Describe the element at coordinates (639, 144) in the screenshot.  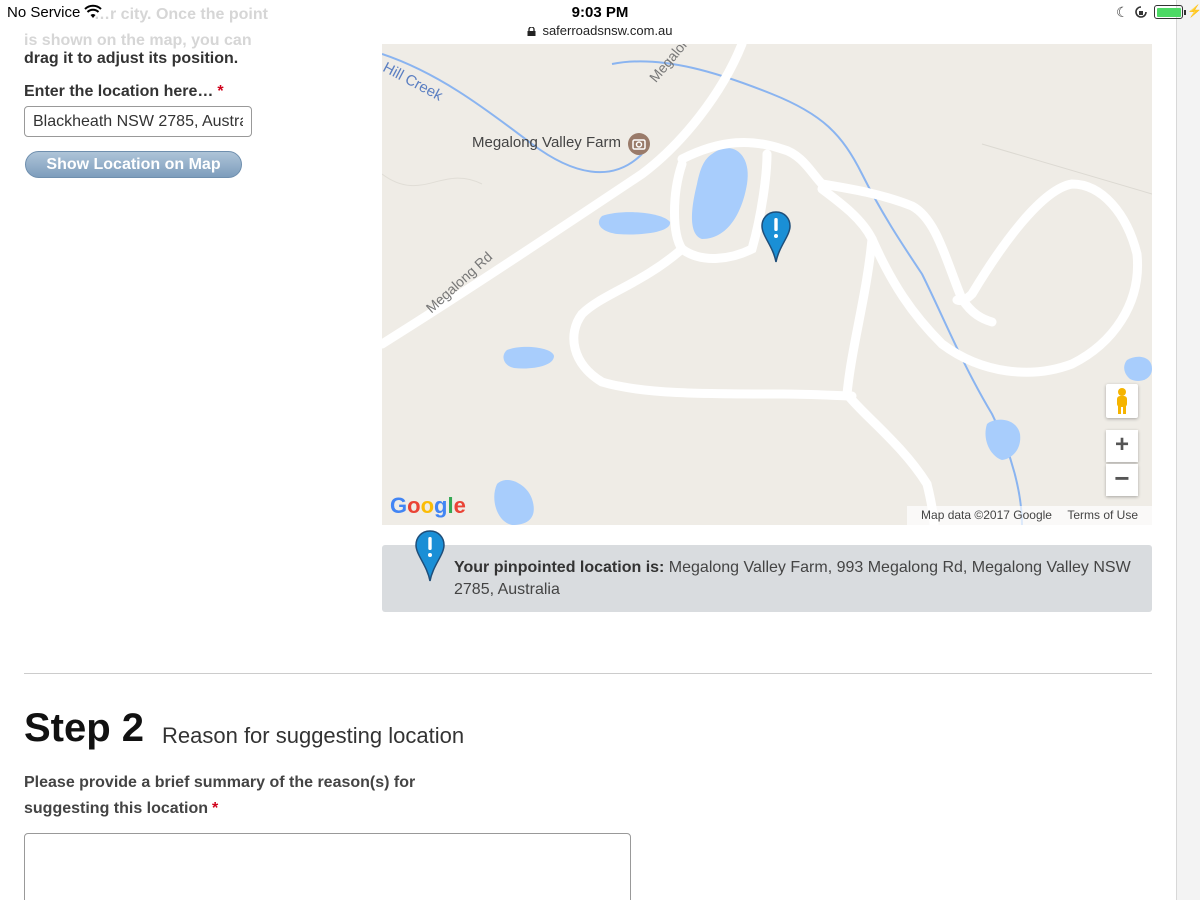
I see `camera-icon` at that location.